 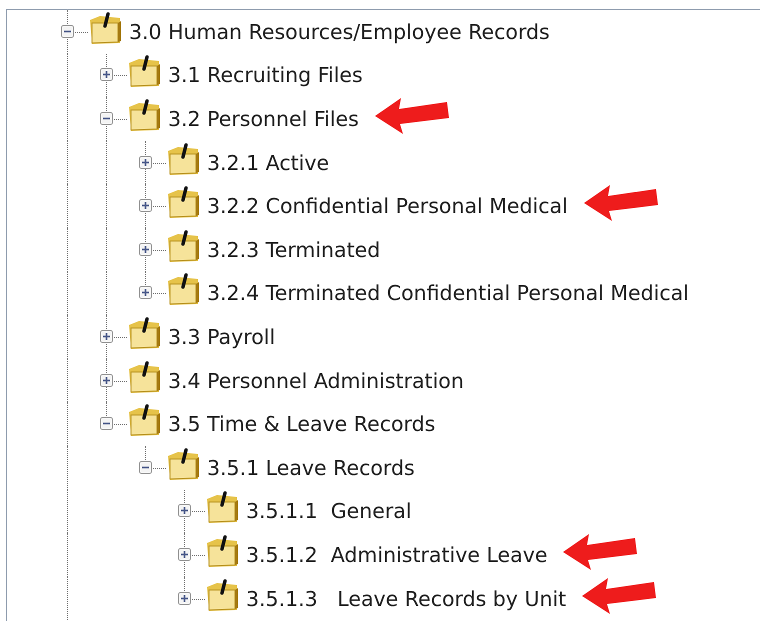 I want to click on tree-item: 3.2.4 Terminated Confidential Personal Medical, so click(x=448, y=293).